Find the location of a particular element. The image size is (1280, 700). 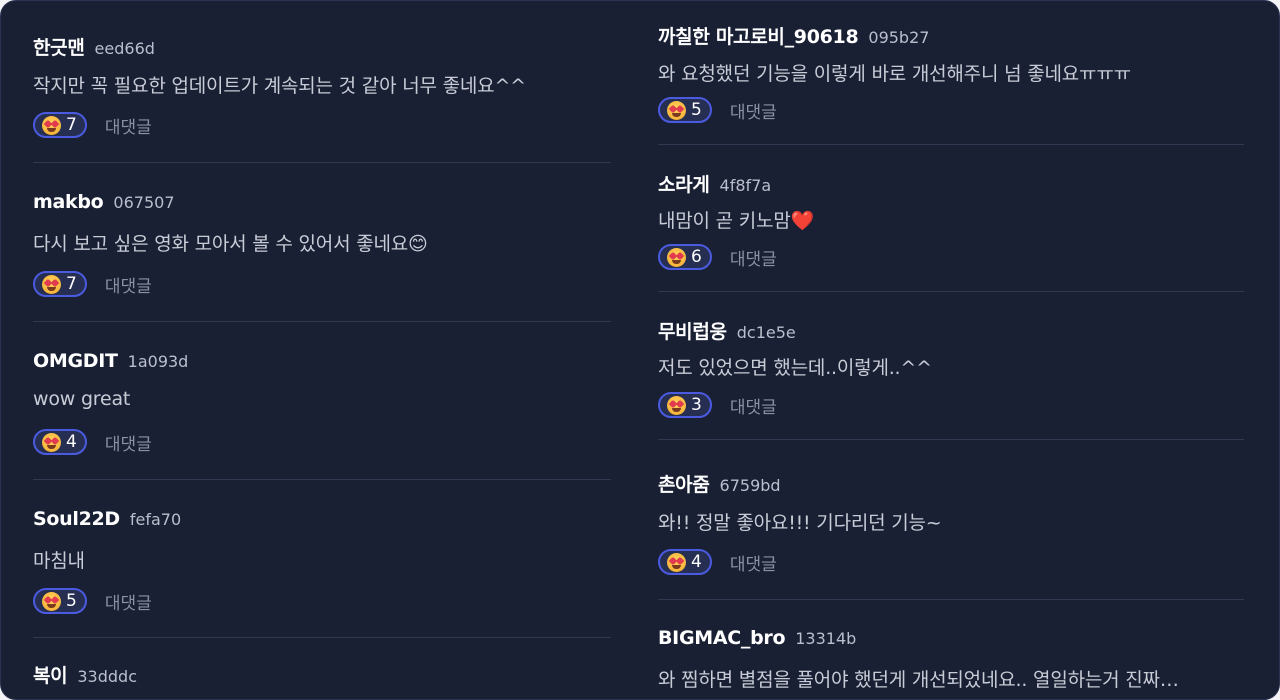

user-id: eed66d is located at coordinates (124, 48).